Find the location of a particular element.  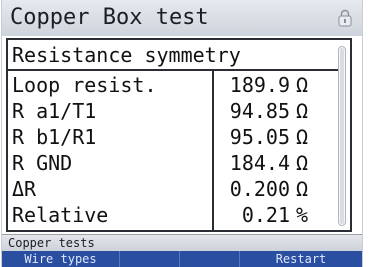

row-value: 94.85 is located at coordinates (259, 111).